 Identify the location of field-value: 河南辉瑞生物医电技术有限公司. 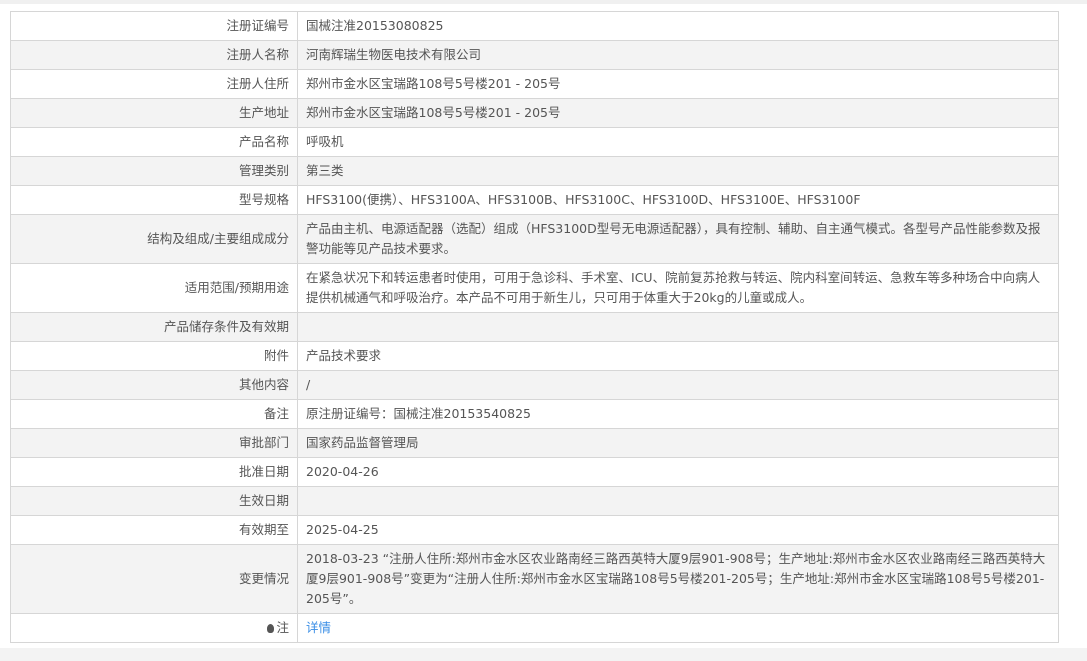
(678, 55).